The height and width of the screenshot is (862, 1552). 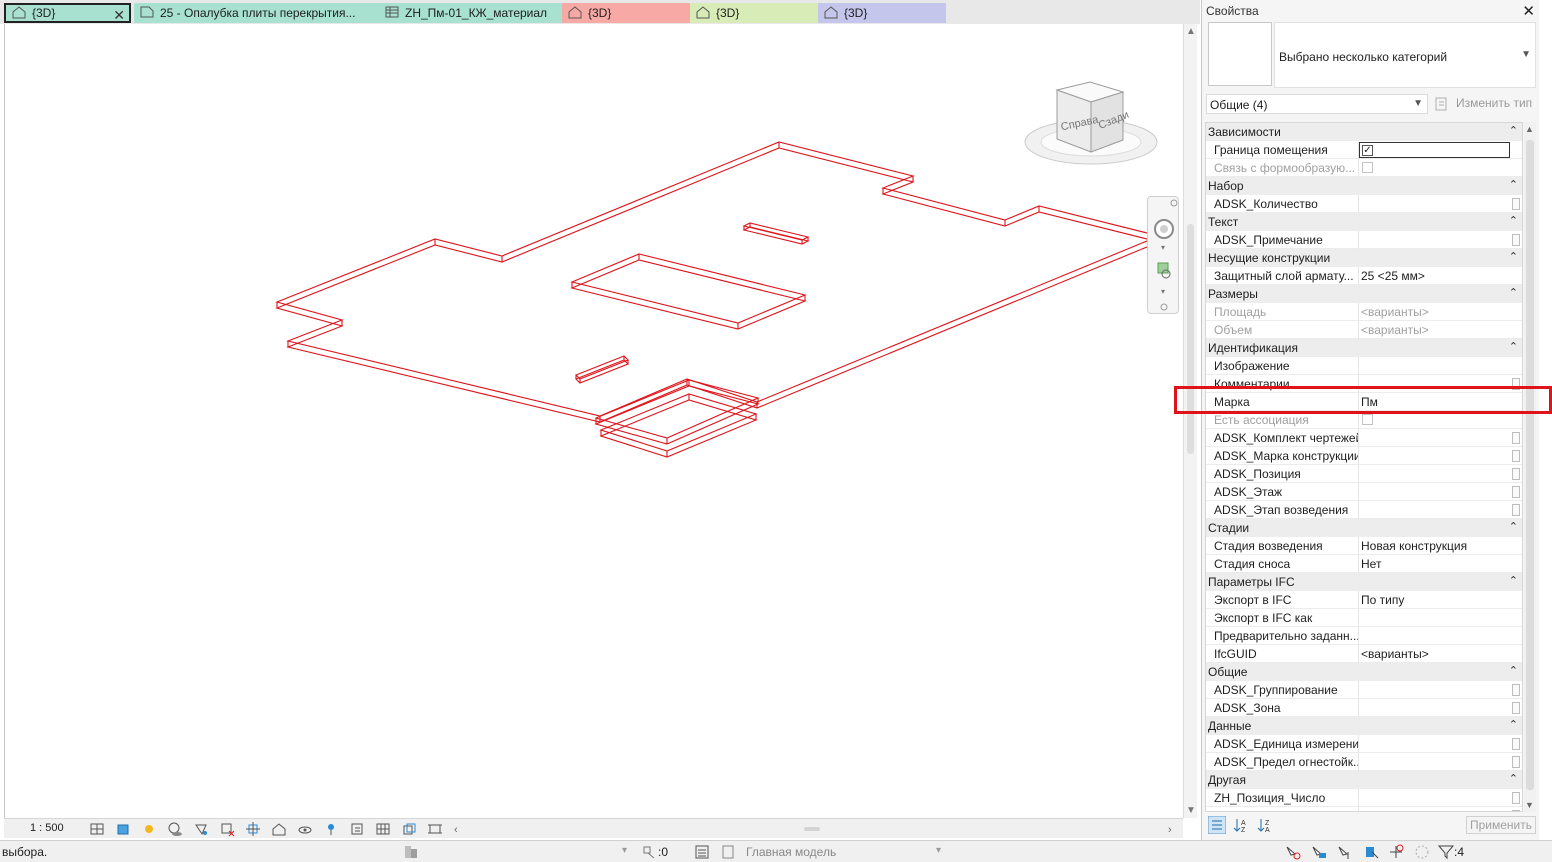 I want to click on property-row: Экспорт в IFC По типу, so click(x=1364, y=600).